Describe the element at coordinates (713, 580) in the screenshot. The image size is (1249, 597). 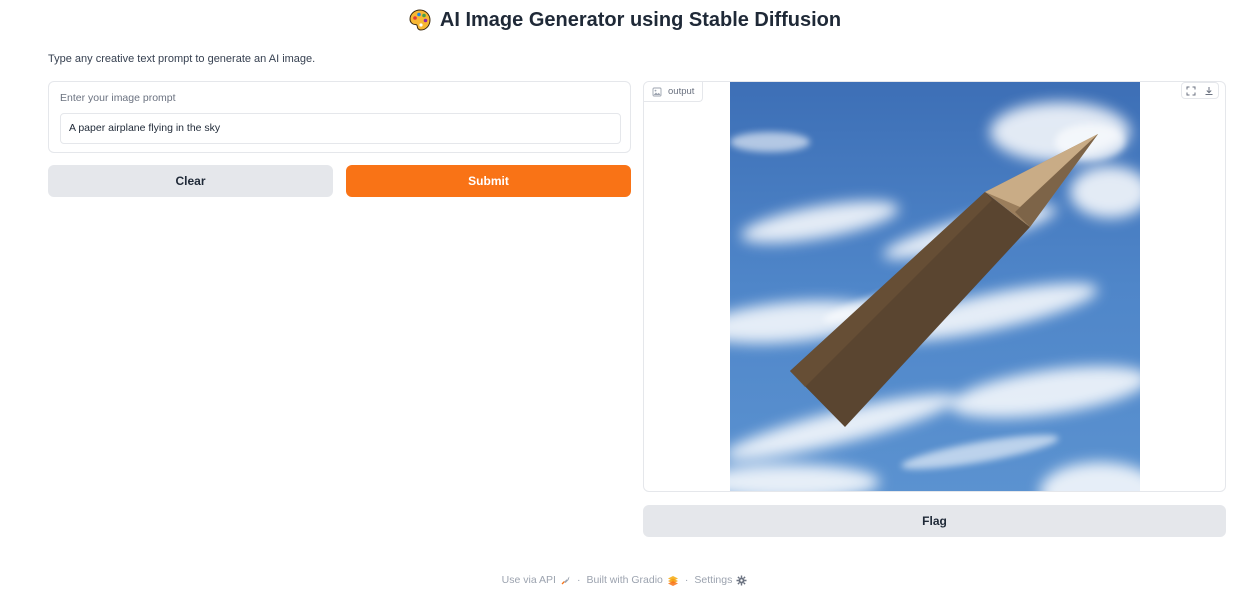
I see `settings-label: Settings` at that location.